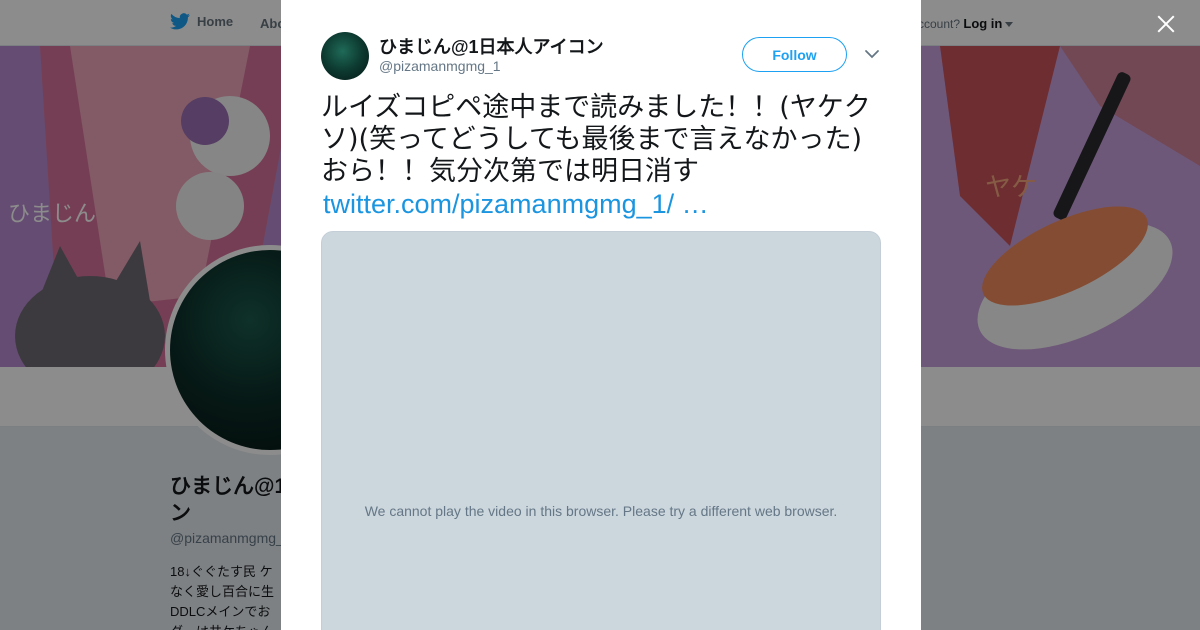 The width and height of the screenshot is (1200, 630). I want to click on author-handle: @pizamanmgmg_1, so click(440, 66).